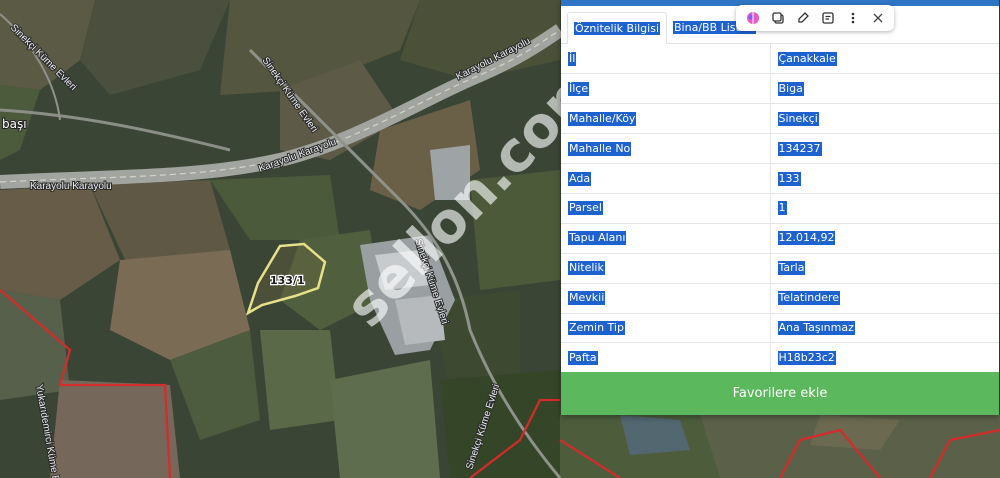 The height and width of the screenshot is (478, 1000). I want to click on table-row: Mahalle No 134237, so click(780, 149).